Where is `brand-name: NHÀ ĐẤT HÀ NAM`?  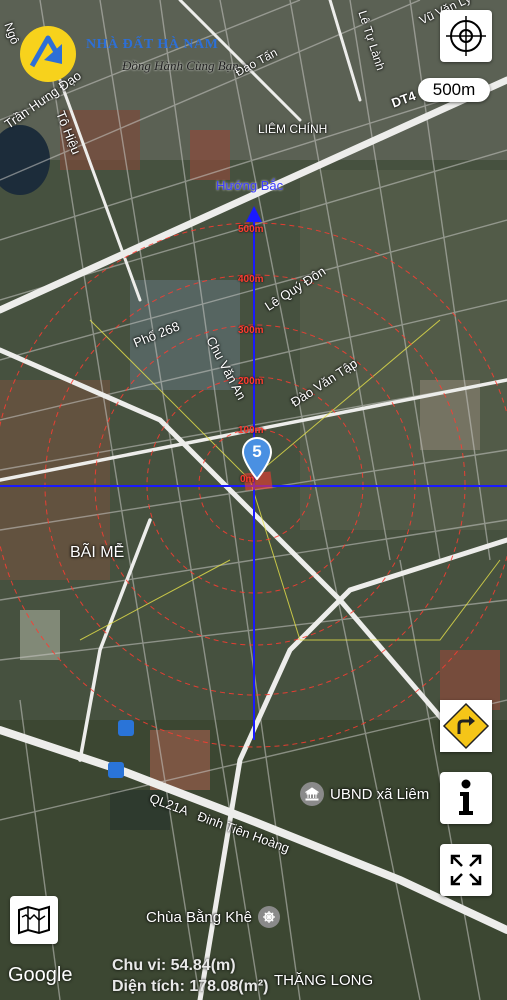
brand-name: NHÀ ĐẤT HÀ NAM is located at coordinates (152, 44).